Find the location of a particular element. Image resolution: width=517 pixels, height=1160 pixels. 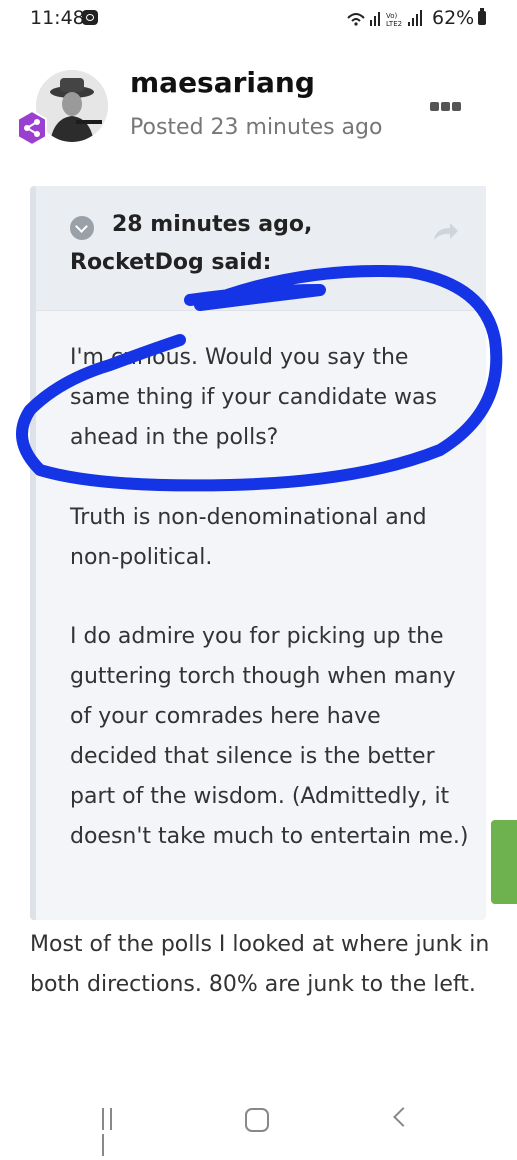

quote-header: 28 minutes ago, RocketDog said: is located at coordinates (261, 248).